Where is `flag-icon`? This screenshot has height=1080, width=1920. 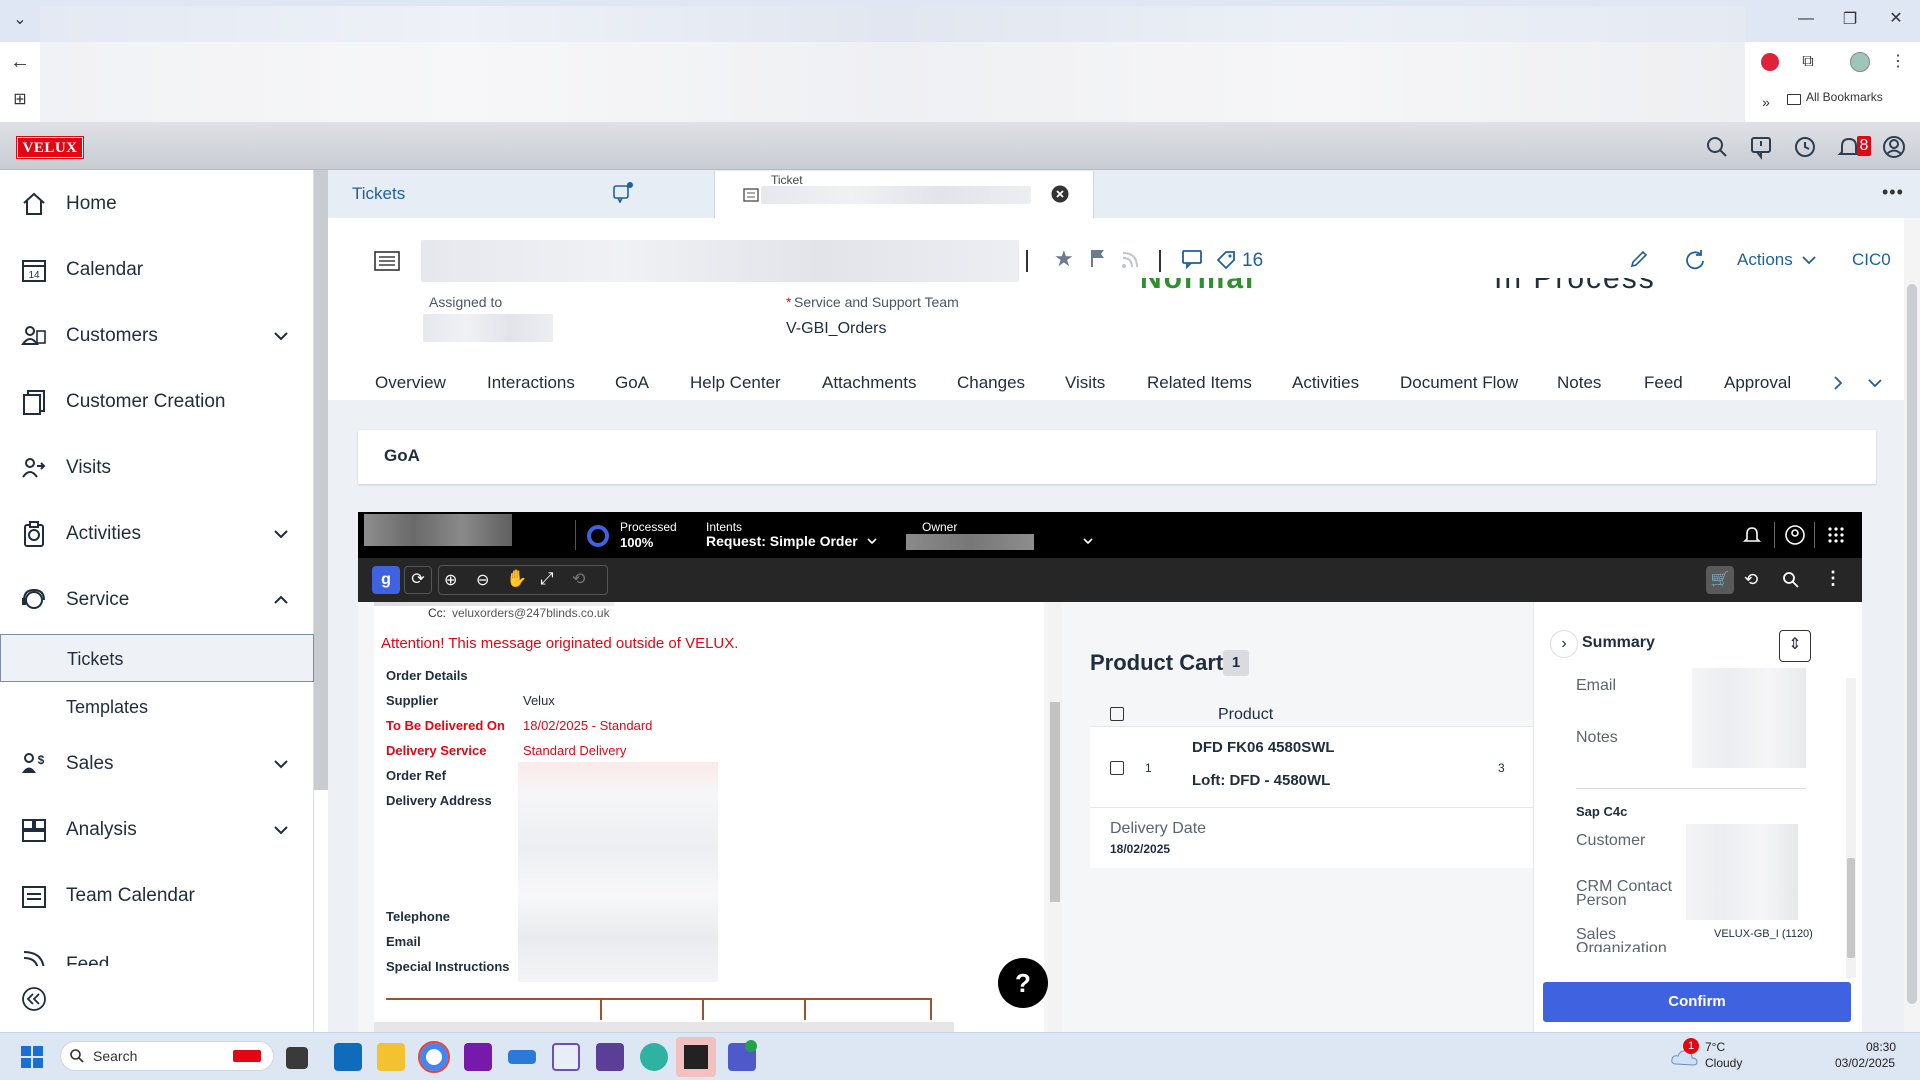
flag-icon is located at coordinates (1098, 258).